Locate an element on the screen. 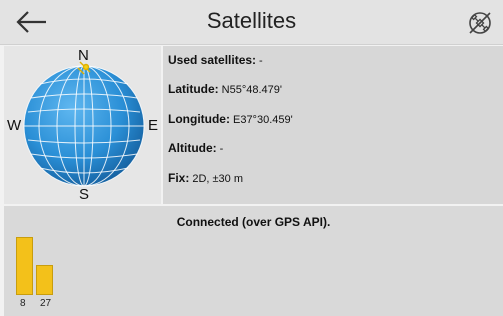 The width and height of the screenshot is (503, 316). top-bar: Satellites is located at coordinates (251, 22).